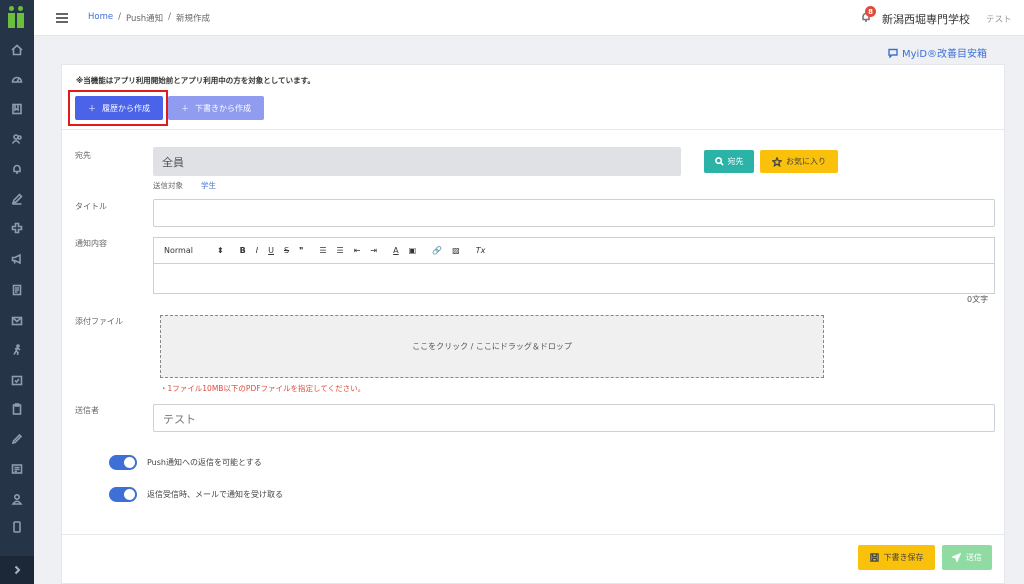 The image size is (1024, 584). Describe the element at coordinates (193, 19) in the screenshot. I see `breadcrumb-current: 新規作成` at that location.